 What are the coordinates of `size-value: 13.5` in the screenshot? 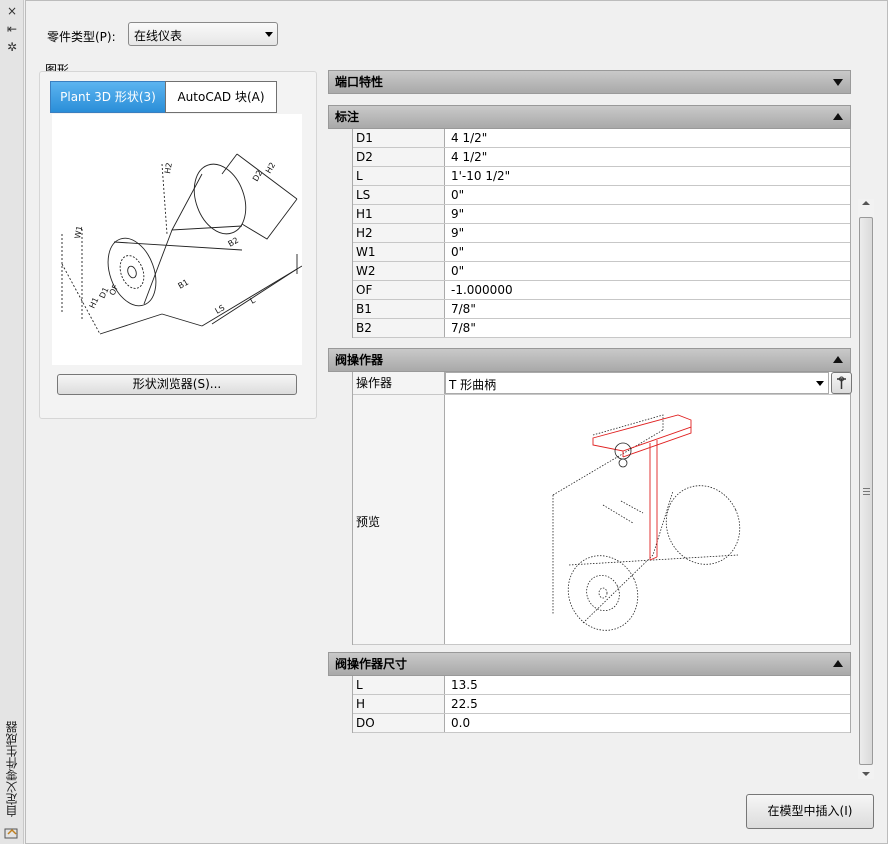 It's located at (647, 685).